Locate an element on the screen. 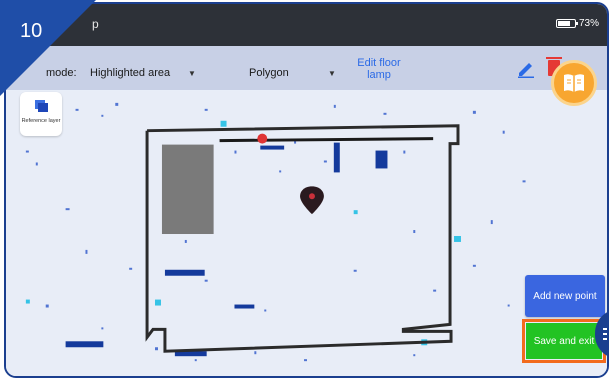 This screenshot has height=382, width=615. save-exit-highlight: Save and exit is located at coordinates (564, 341).